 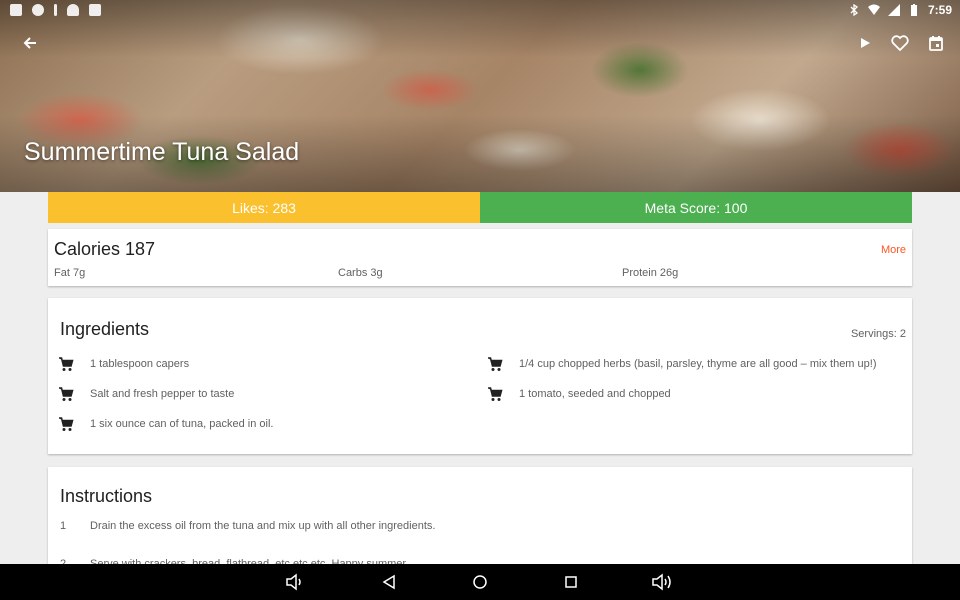 What do you see at coordinates (162, 152) in the screenshot?
I see `recipe-title: Summertime Tuna Salad` at bounding box center [162, 152].